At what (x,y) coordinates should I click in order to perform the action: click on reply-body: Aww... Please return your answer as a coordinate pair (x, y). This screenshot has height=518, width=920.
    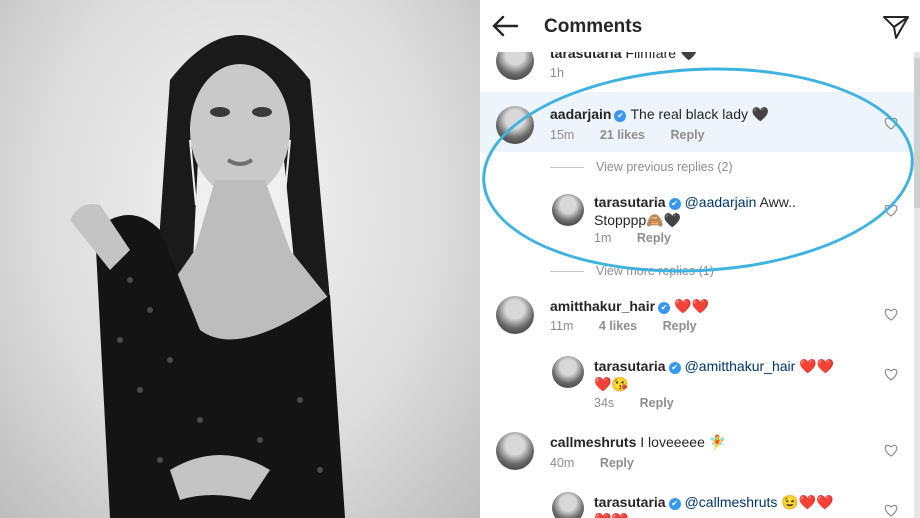
    Looking at the image, I should click on (777, 202).